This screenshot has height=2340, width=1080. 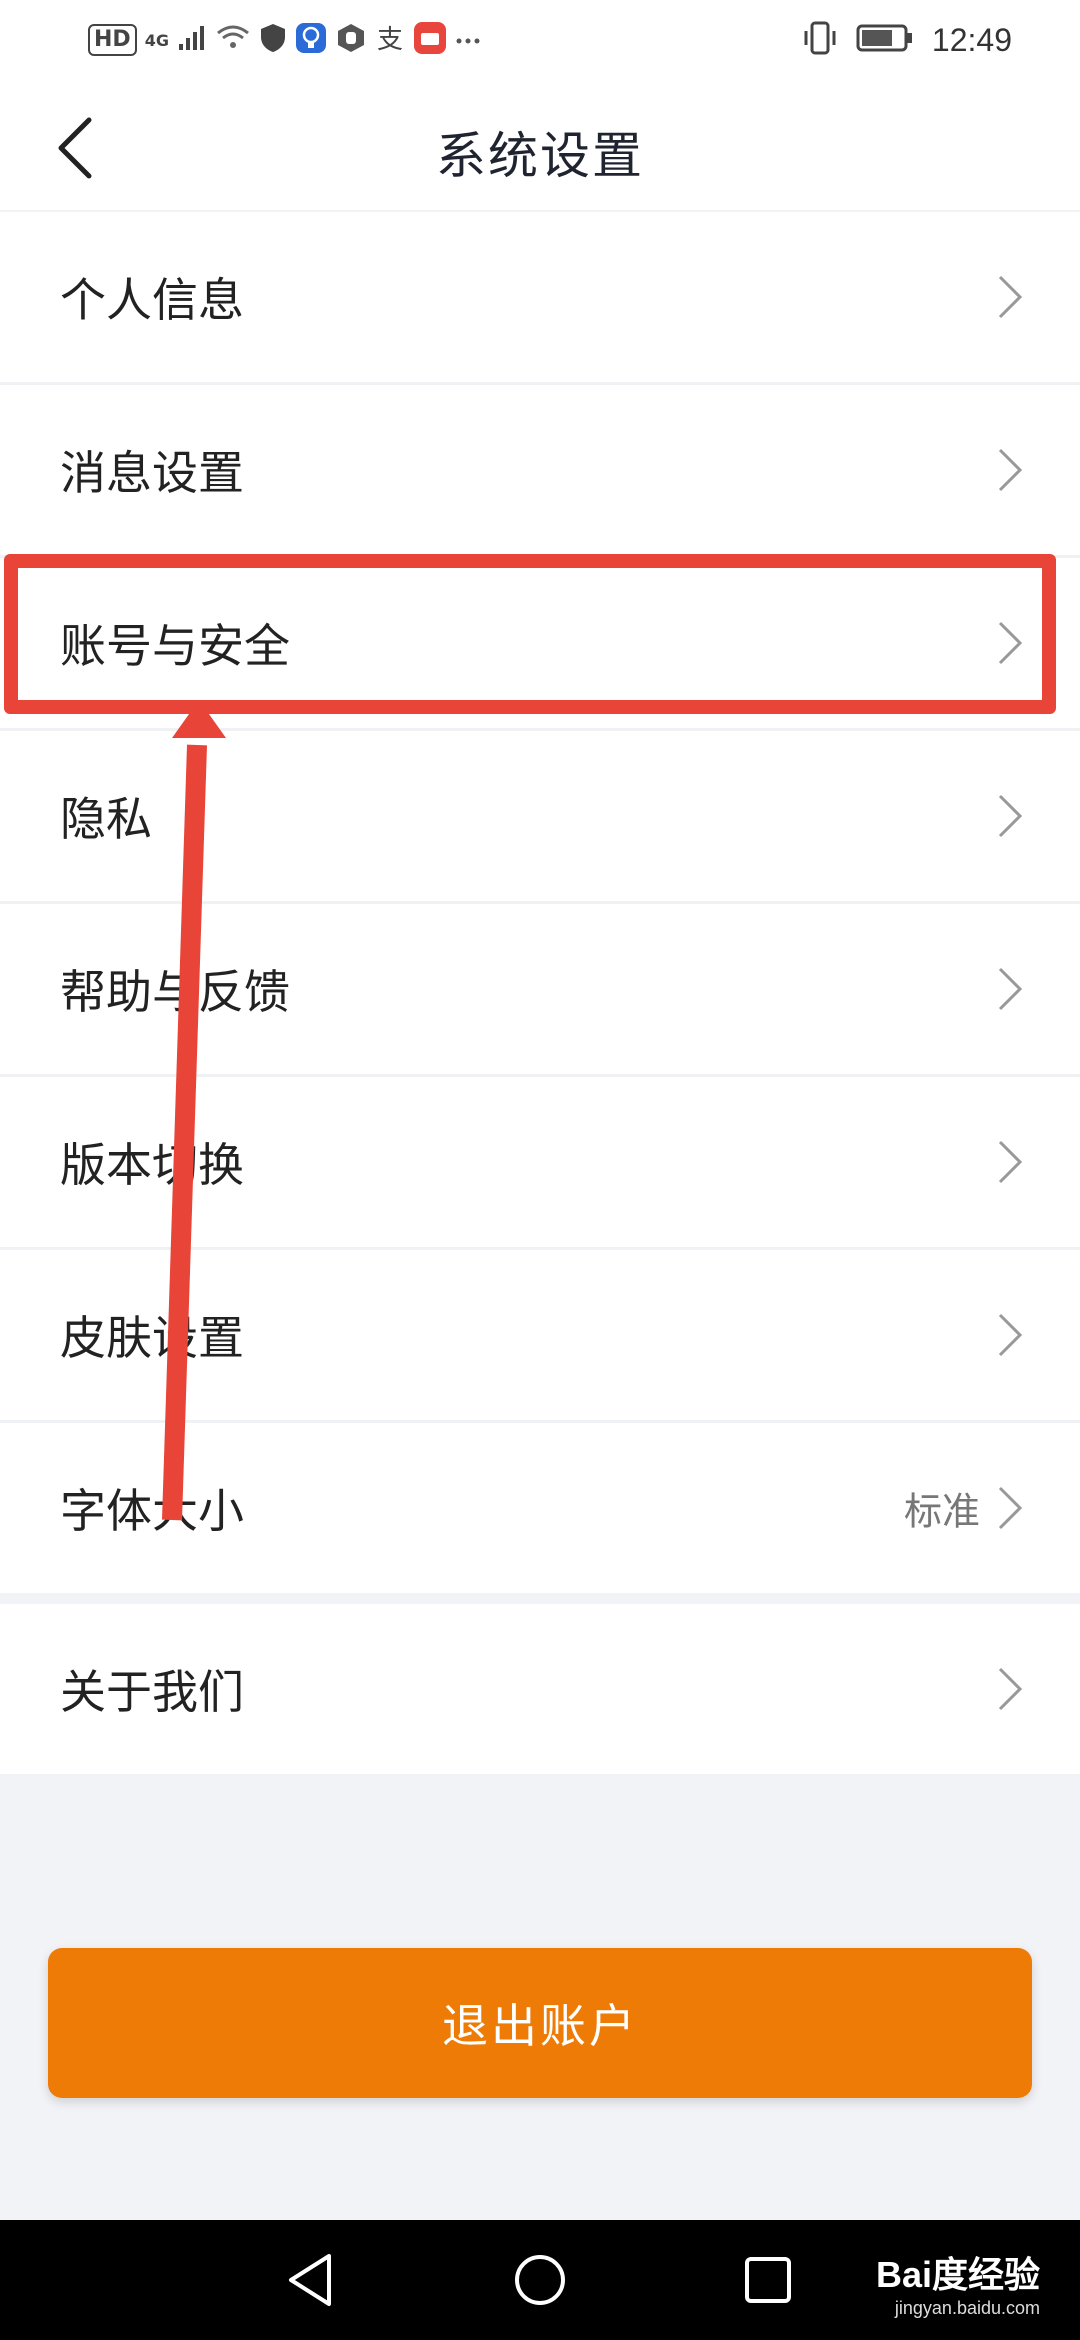 What do you see at coordinates (156, 40) in the screenshot?
I see `network-type: 4G` at bounding box center [156, 40].